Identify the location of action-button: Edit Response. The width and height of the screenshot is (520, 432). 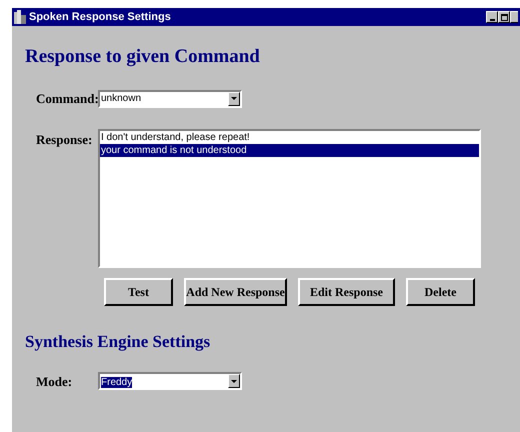
(346, 292).